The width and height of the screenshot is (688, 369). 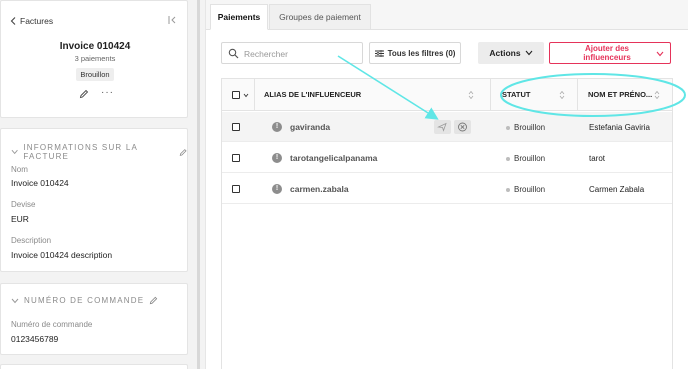 What do you see at coordinates (233, 53) in the screenshot?
I see `search-icon` at bounding box center [233, 53].